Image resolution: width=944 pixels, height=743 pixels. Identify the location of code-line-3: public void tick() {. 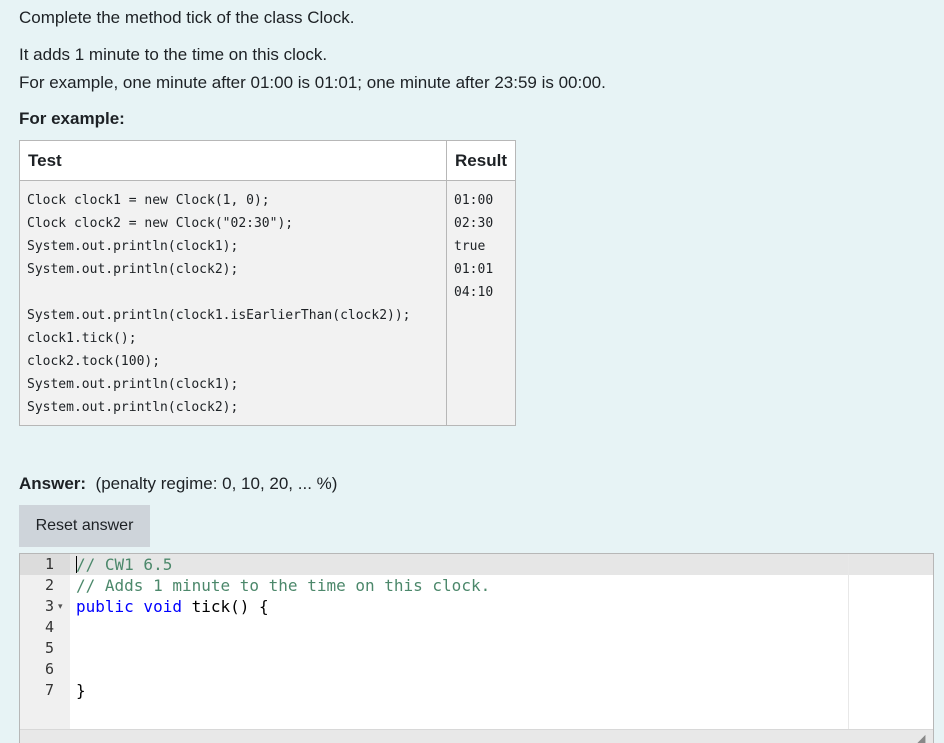
(172, 606).